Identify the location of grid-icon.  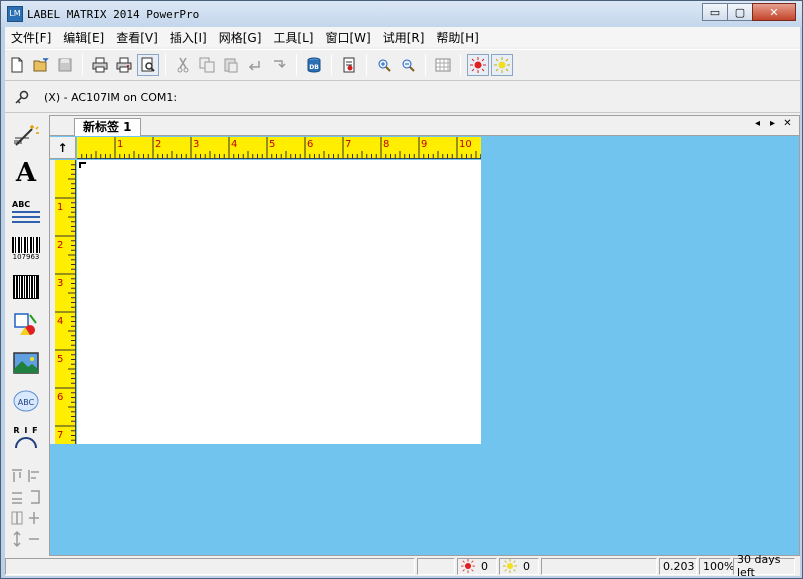
(443, 65).